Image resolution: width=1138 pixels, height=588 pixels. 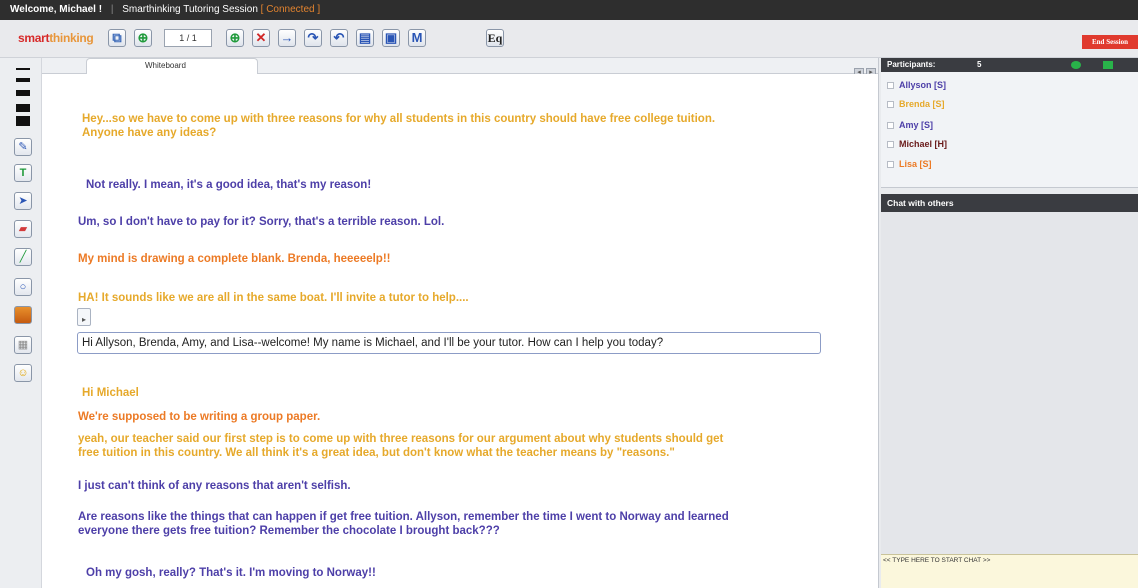 What do you see at coordinates (56, 9) in the screenshot?
I see `welcome-text: Welcome, Michael !` at bounding box center [56, 9].